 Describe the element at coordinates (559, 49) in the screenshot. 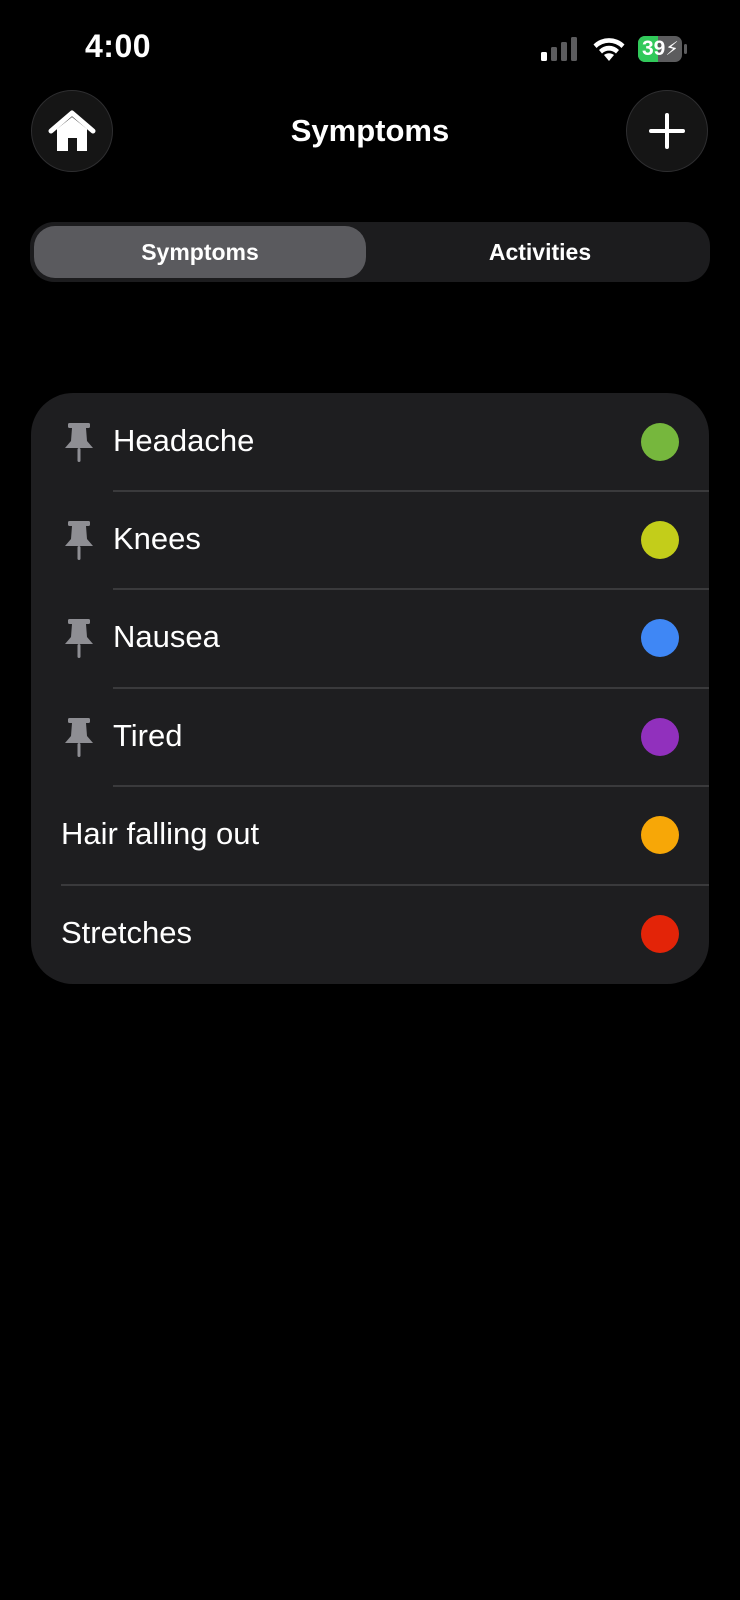

I see `cellular-signal-icon` at that location.